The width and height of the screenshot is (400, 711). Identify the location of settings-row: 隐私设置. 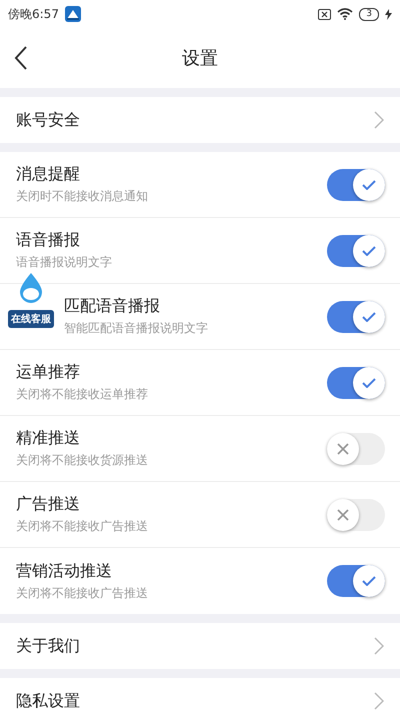
(200, 694).